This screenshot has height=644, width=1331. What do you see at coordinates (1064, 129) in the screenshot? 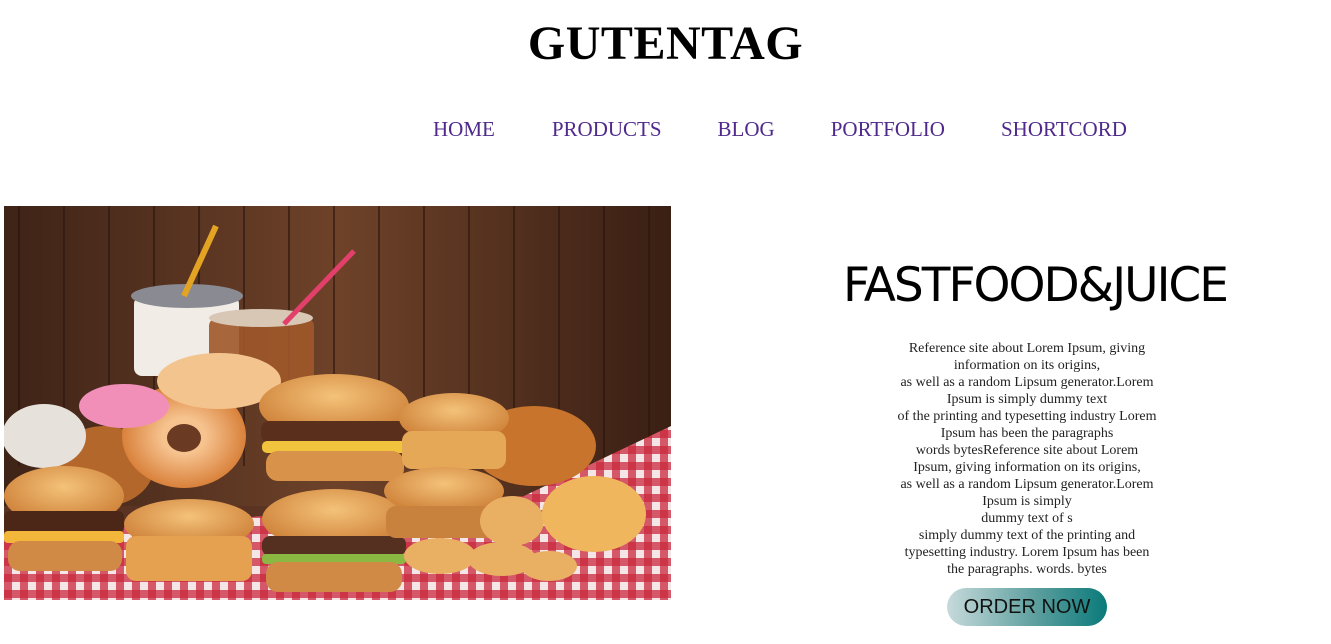
I see `nav-shortcord: SHORTCORD` at bounding box center [1064, 129].